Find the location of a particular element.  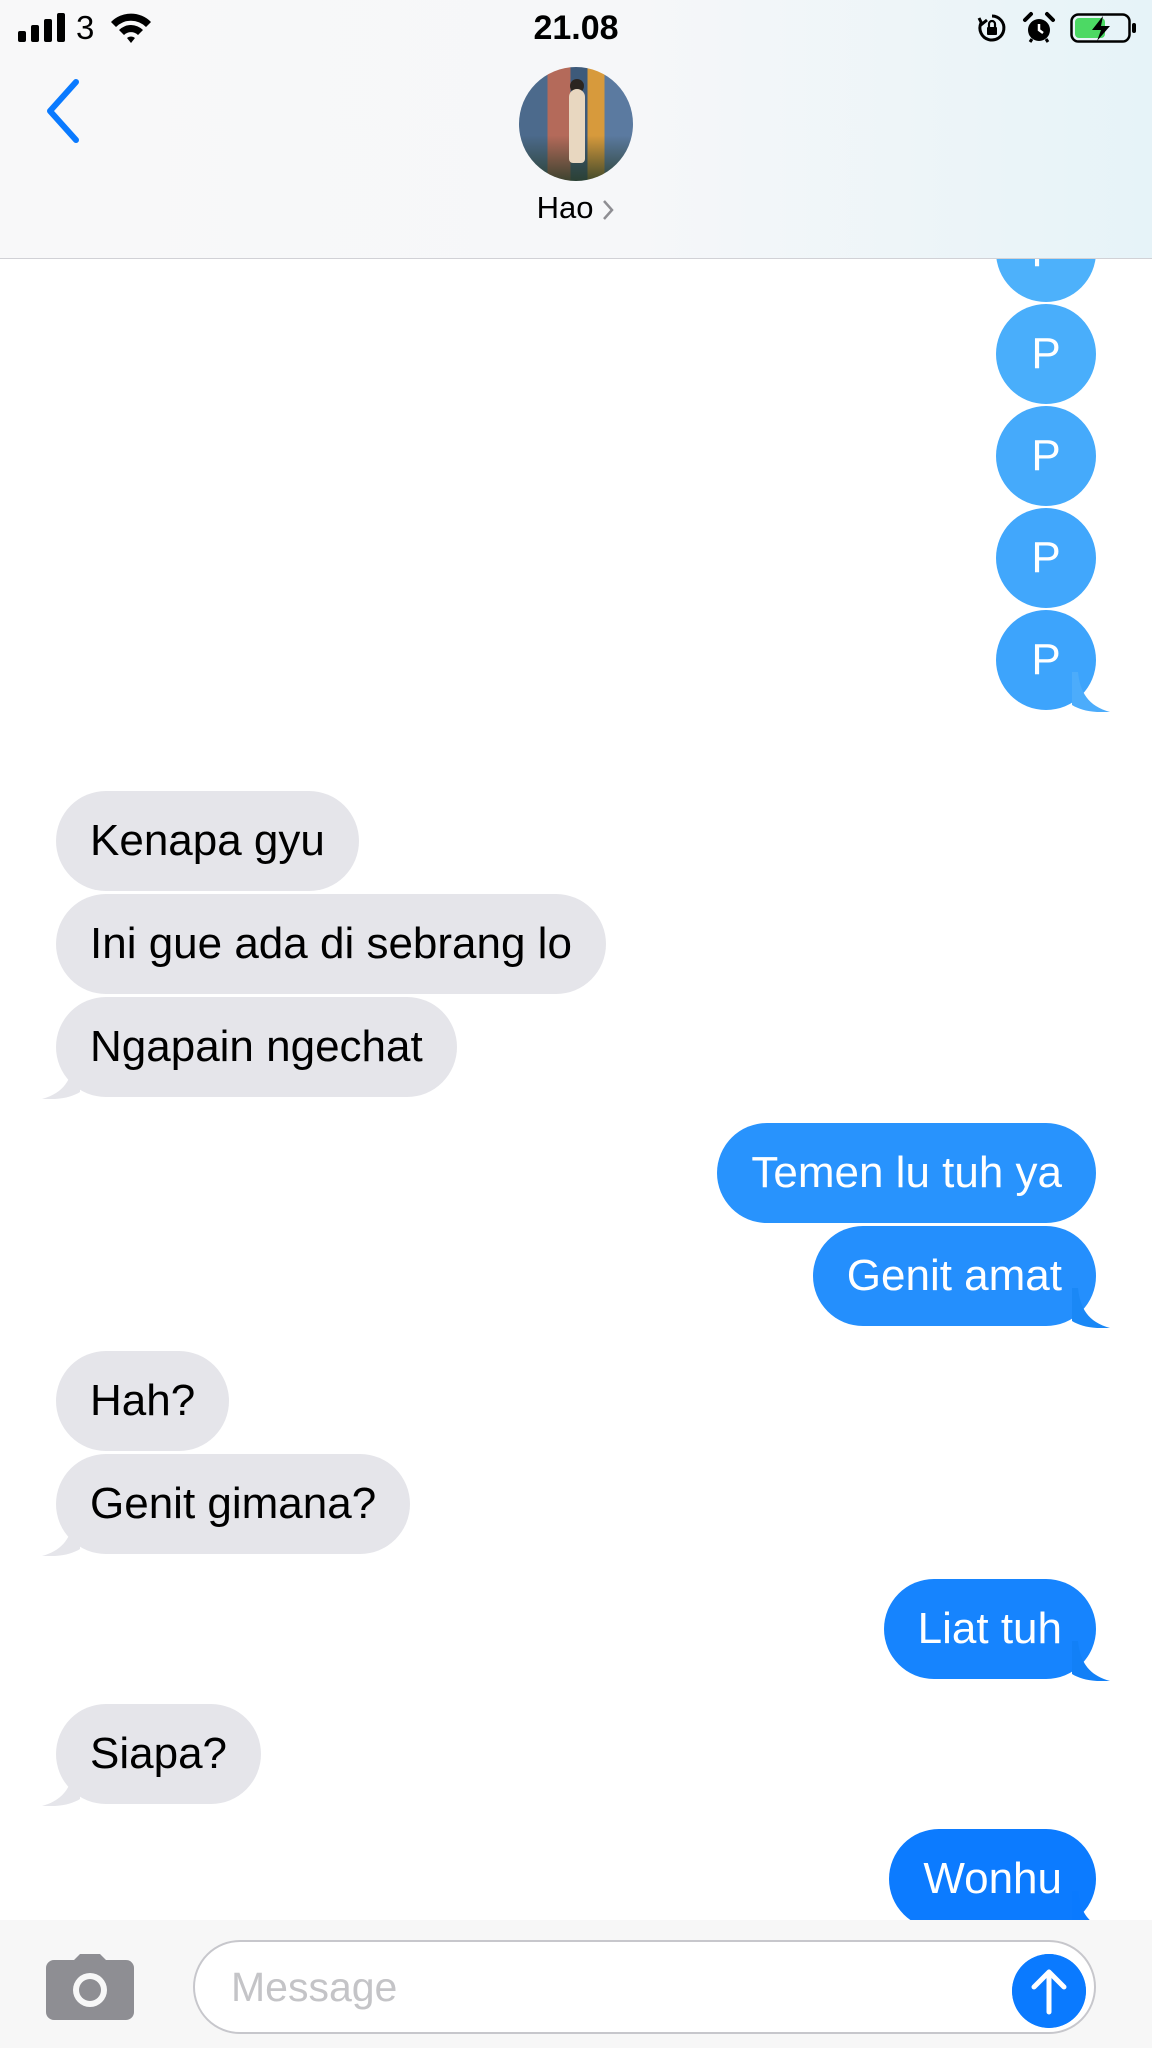

compose-bar is located at coordinates (576, 1984).